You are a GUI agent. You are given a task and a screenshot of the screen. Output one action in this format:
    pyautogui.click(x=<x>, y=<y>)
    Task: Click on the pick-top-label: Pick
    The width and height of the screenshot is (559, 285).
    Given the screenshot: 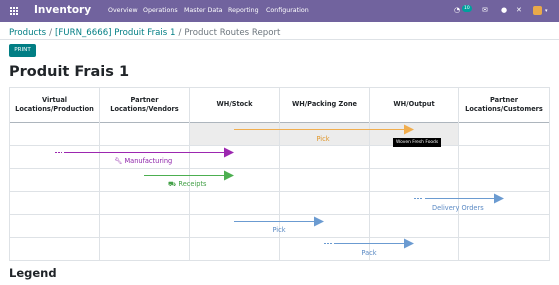 What is the action you would take?
    pyautogui.click(x=323, y=139)
    